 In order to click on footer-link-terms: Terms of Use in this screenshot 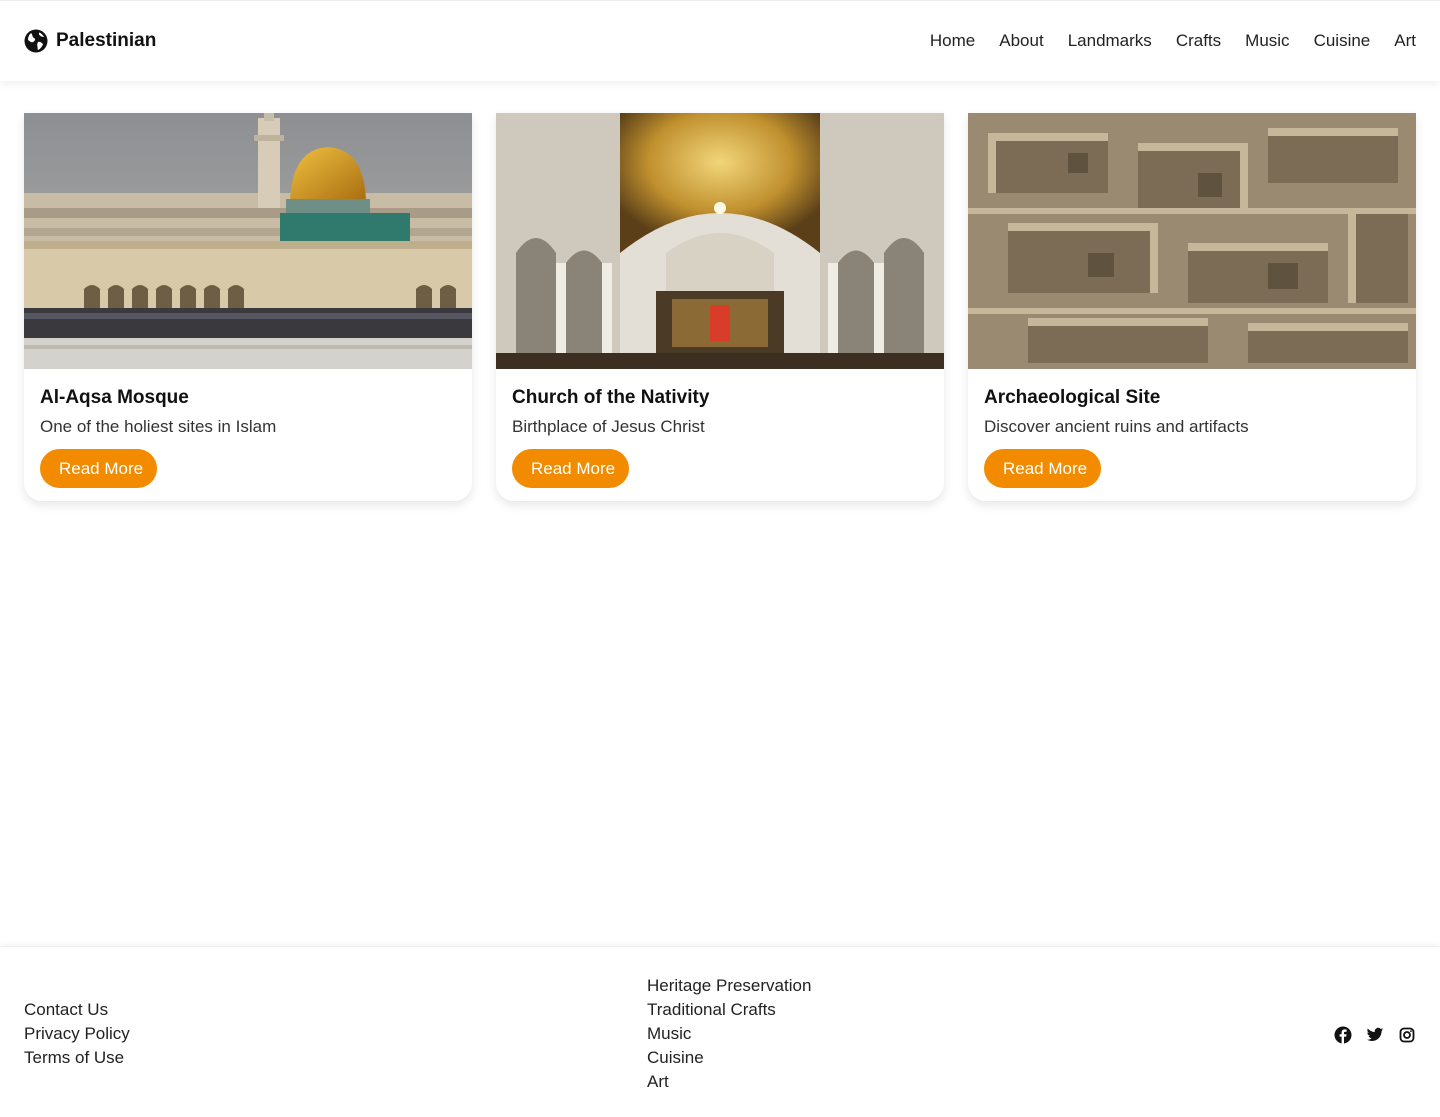, I will do `click(77, 1057)`.